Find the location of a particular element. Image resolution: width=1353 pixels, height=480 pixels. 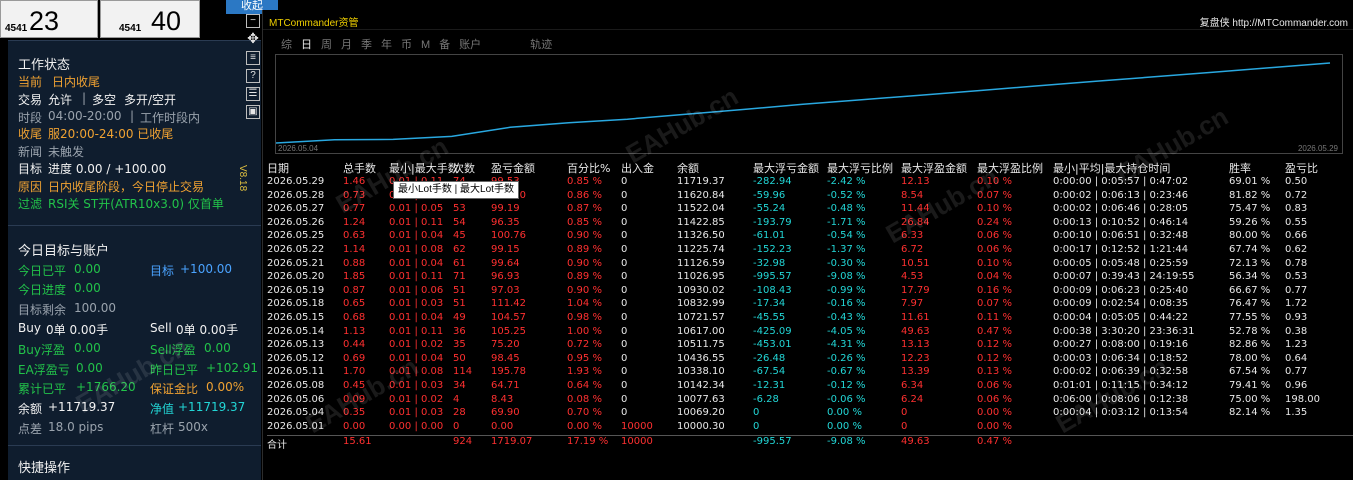

filter-label: 过滤 is located at coordinates (30, 204).